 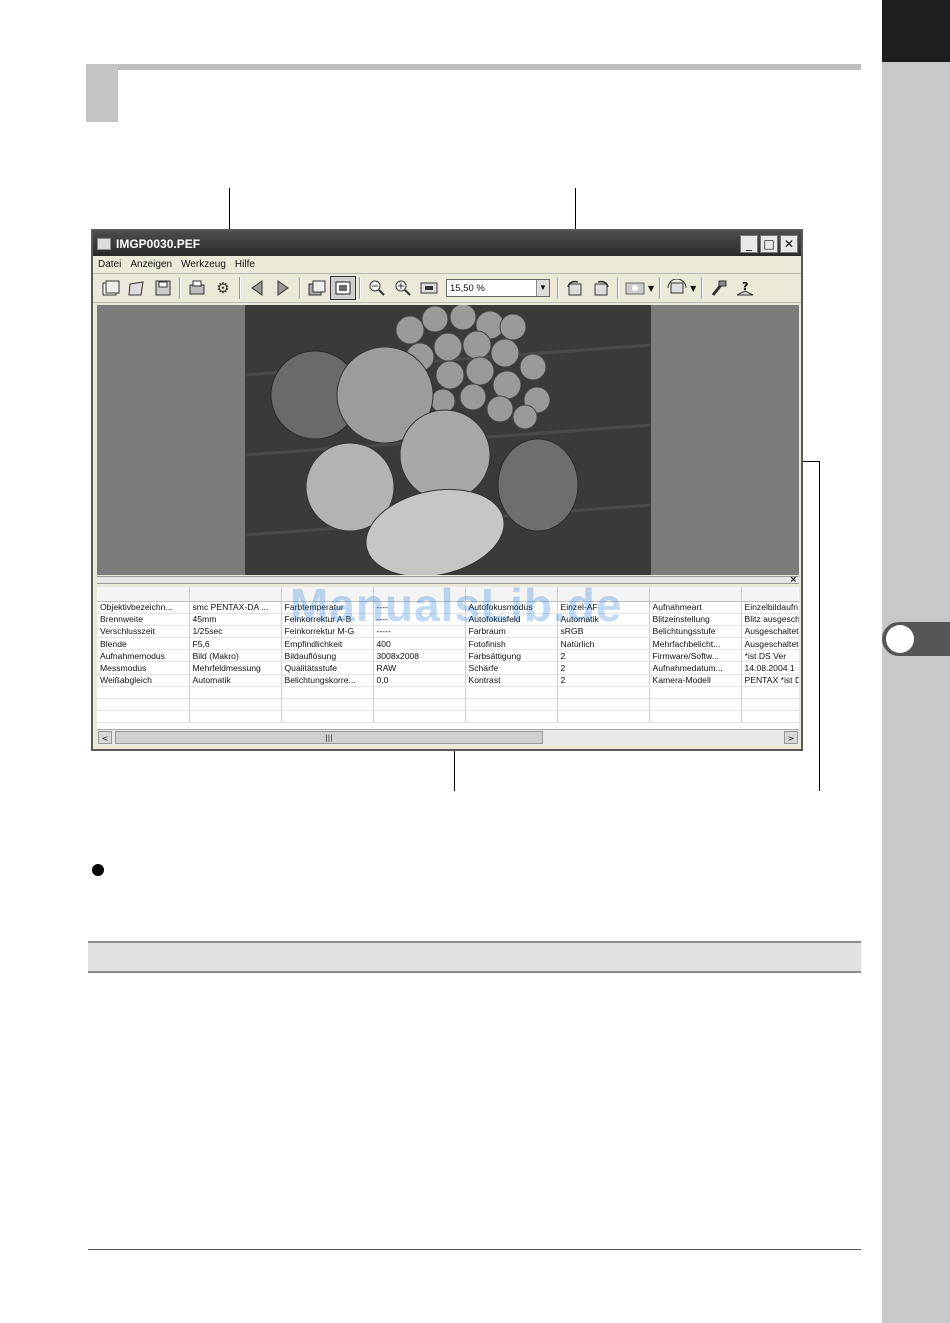 I want to click on zoom-value: 15,50 %, so click(x=467, y=288).